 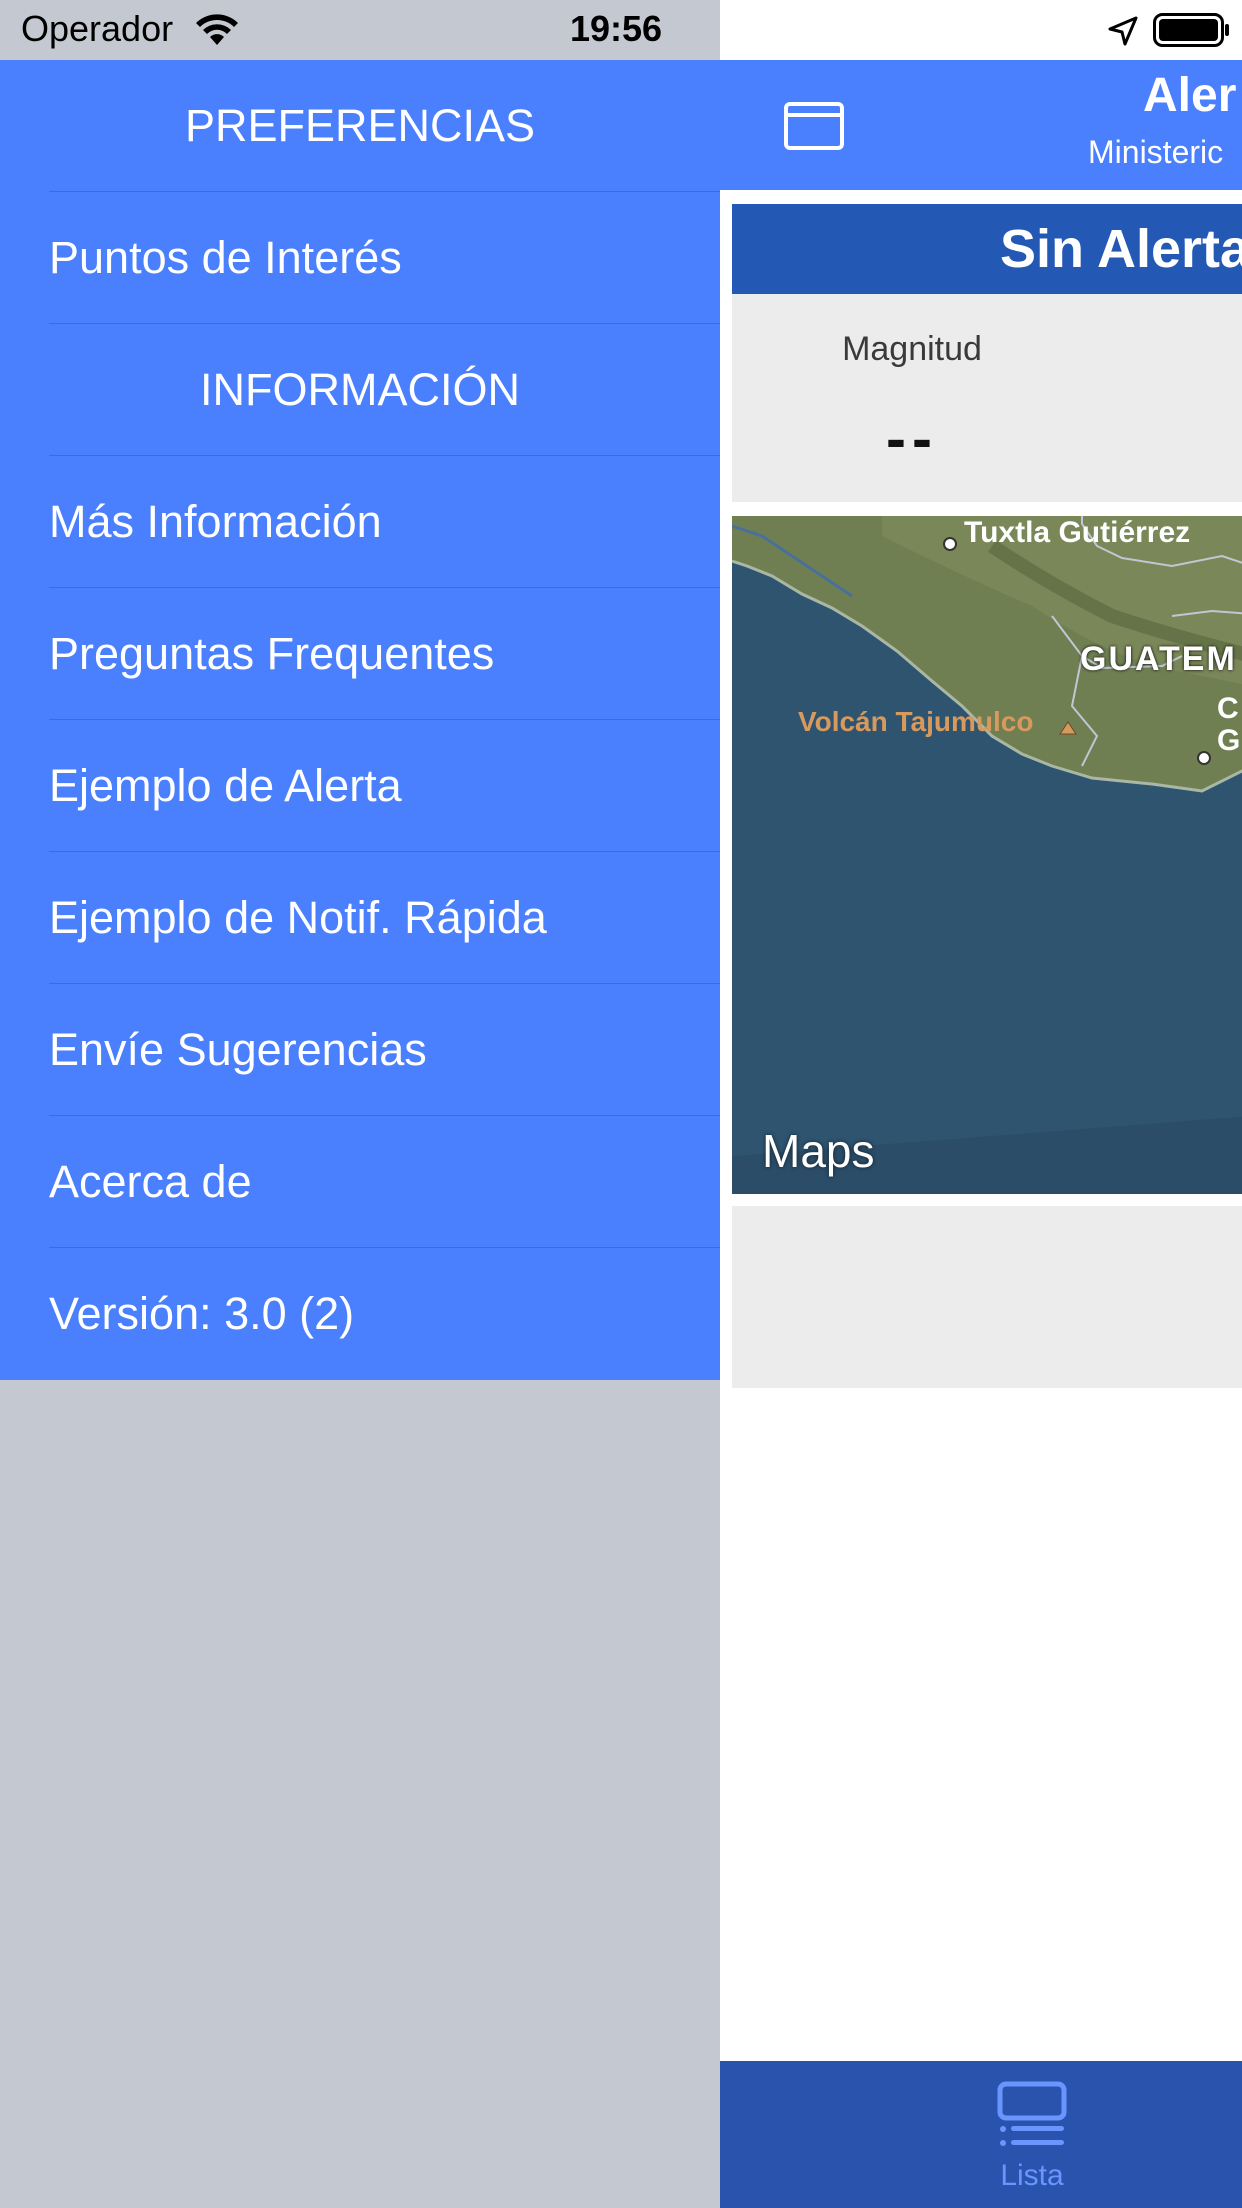 I want to click on menu-item-envie-sugerencias: Envíe Sugerencias, so click(x=360, y=1050).